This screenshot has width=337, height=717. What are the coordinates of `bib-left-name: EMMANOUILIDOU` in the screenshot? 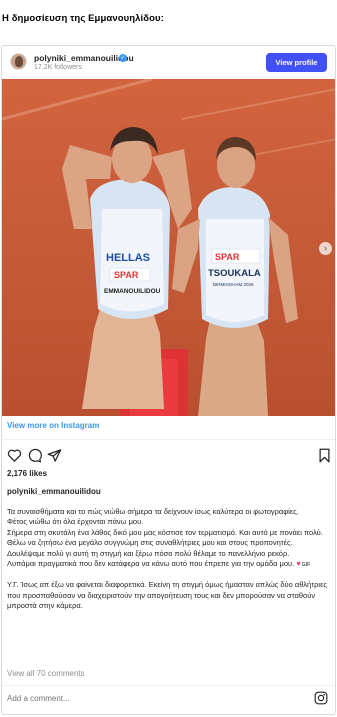 It's located at (132, 291).